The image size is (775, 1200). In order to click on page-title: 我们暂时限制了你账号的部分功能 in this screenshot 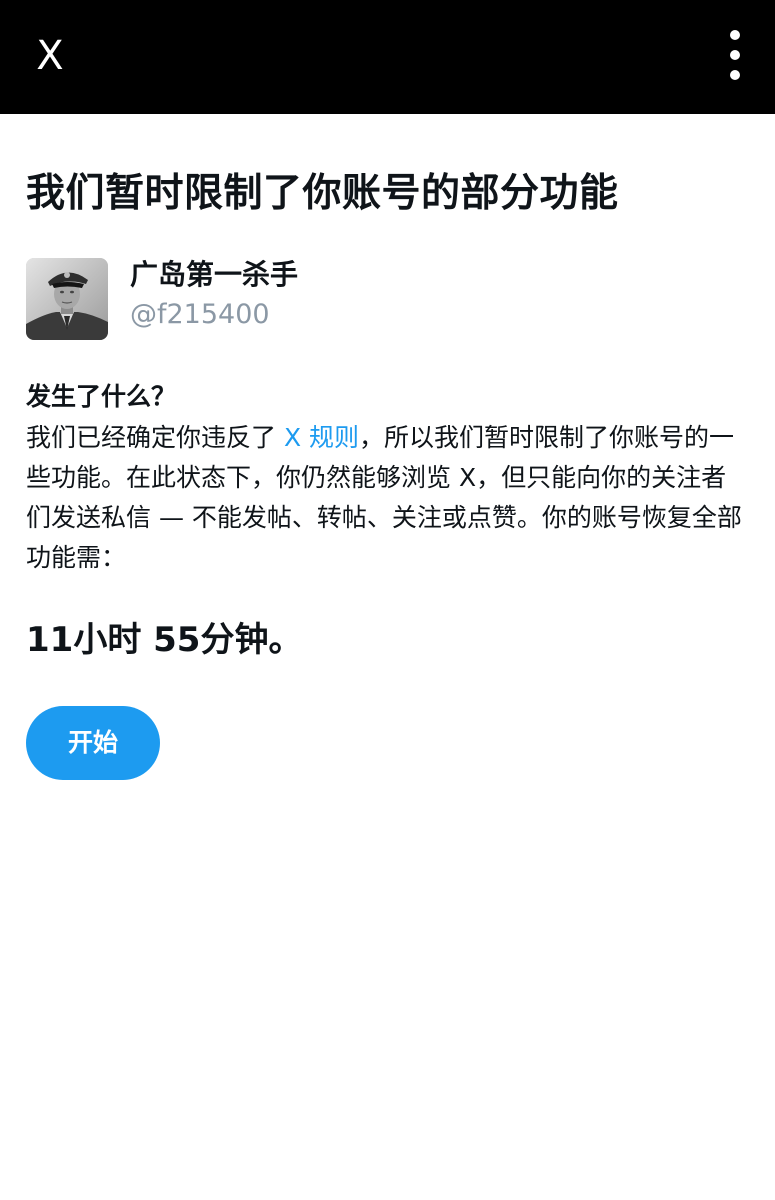, I will do `click(322, 193)`.